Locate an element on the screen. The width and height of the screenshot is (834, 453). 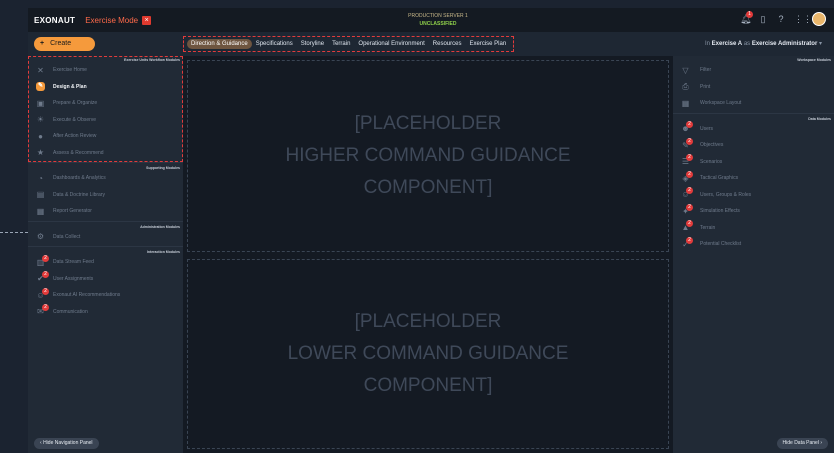
hide-data-label: Hide Data Panel is located at coordinates (800, 443).